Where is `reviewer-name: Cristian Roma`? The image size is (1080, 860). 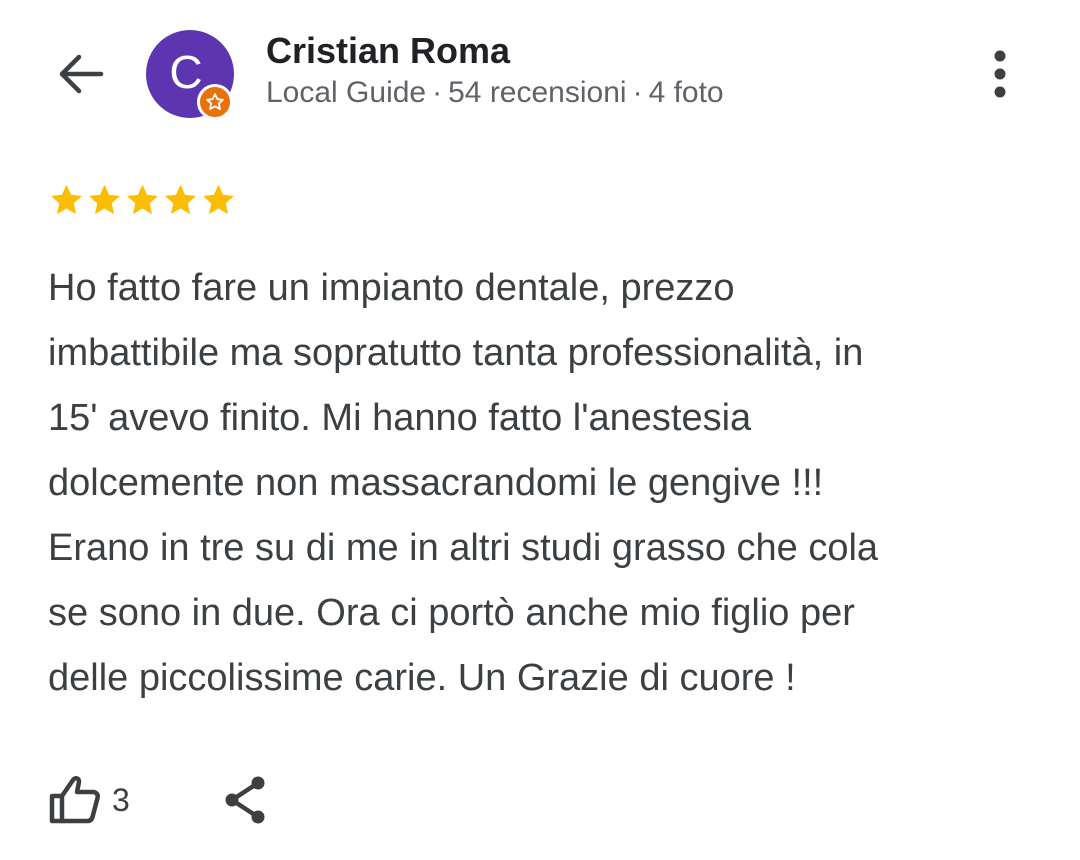 reviewer-name: Cristian Roma is located at coordinates (388, 51).